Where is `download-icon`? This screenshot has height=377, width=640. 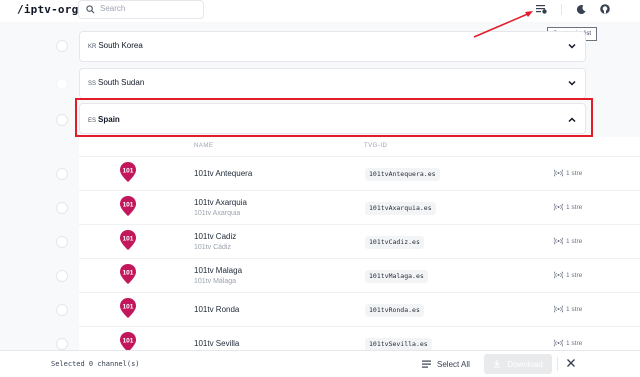 download-icon is located at coordinates (497, 364).